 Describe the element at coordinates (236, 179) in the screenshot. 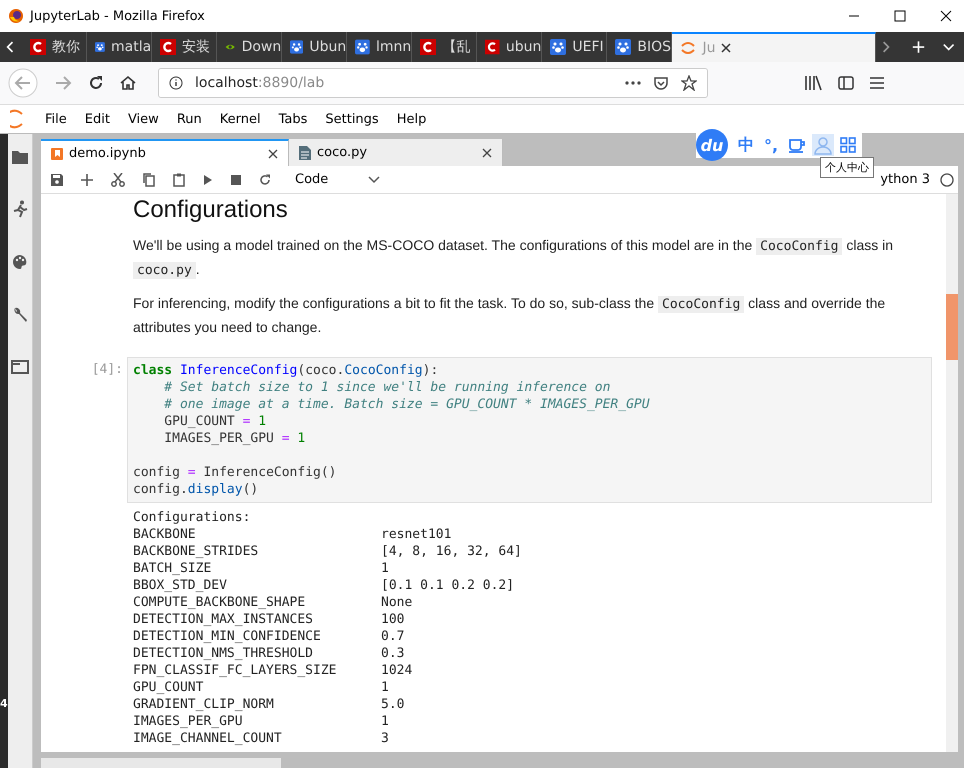

I see `stop-icon` at that location.